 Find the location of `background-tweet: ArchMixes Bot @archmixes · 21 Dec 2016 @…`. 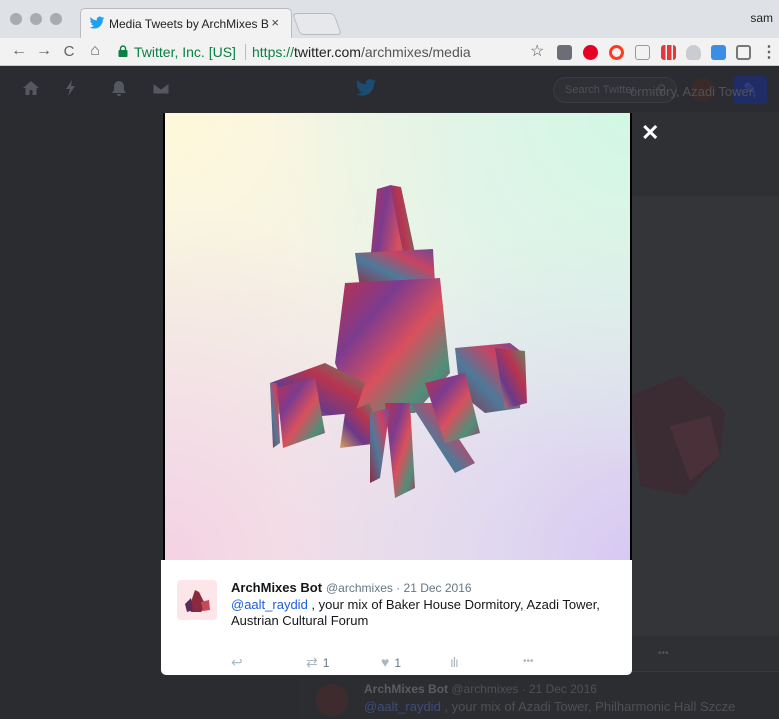

background-tweet: ArchMixes Bot @archmixes · 21 Dec 2016 @… is located at coordinates (539, 695).